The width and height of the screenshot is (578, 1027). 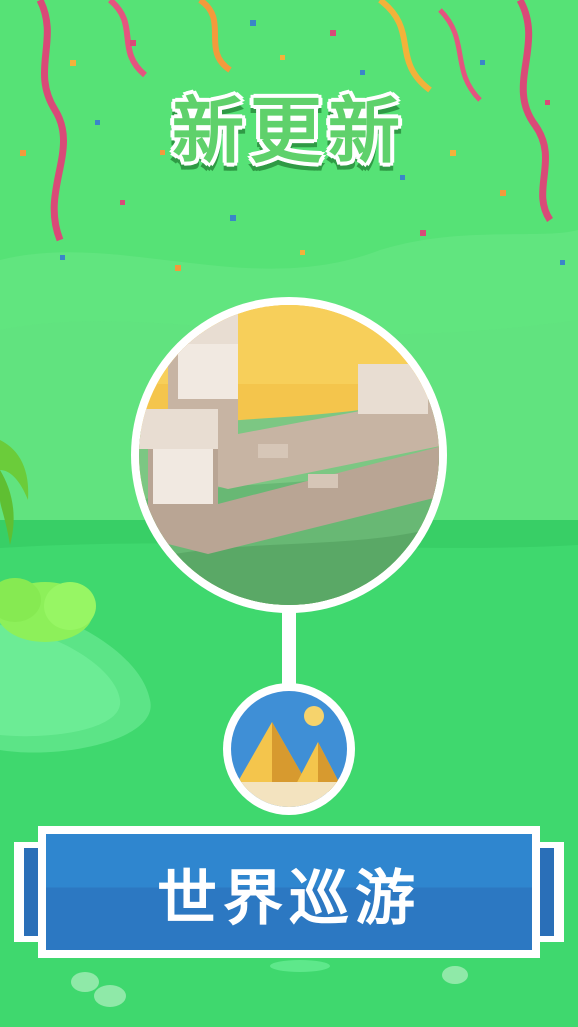 I want to click on level-connector, so click(x=289, y=649).